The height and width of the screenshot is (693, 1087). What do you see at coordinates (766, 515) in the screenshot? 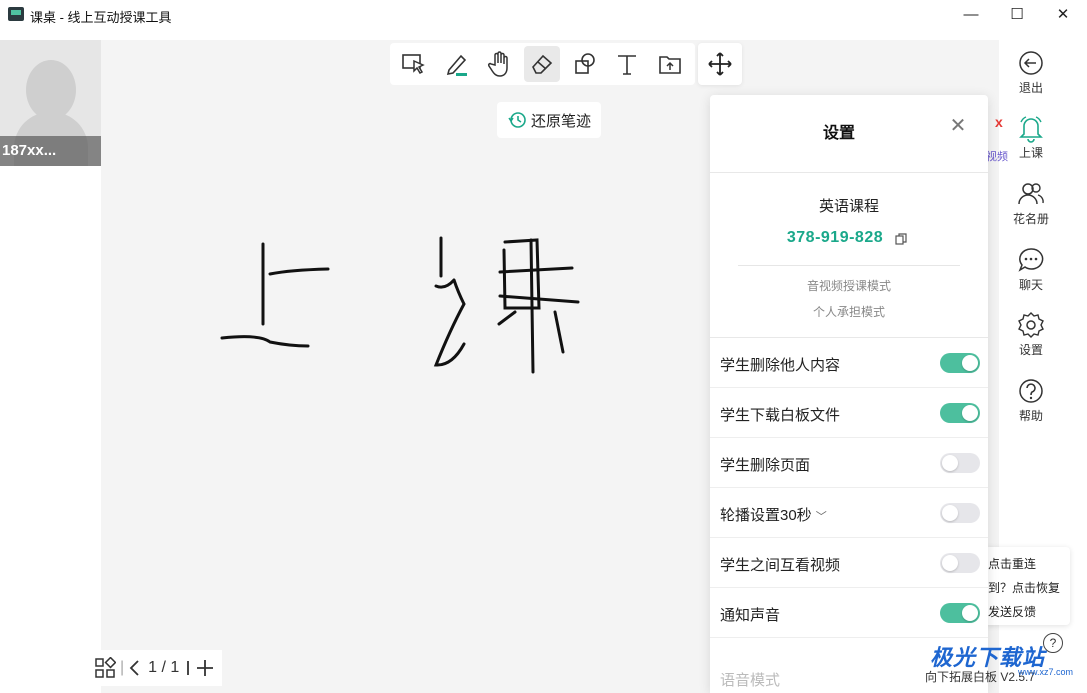
I see `setting-label: 轮播设置30秒` at bounding box center [766, 515].